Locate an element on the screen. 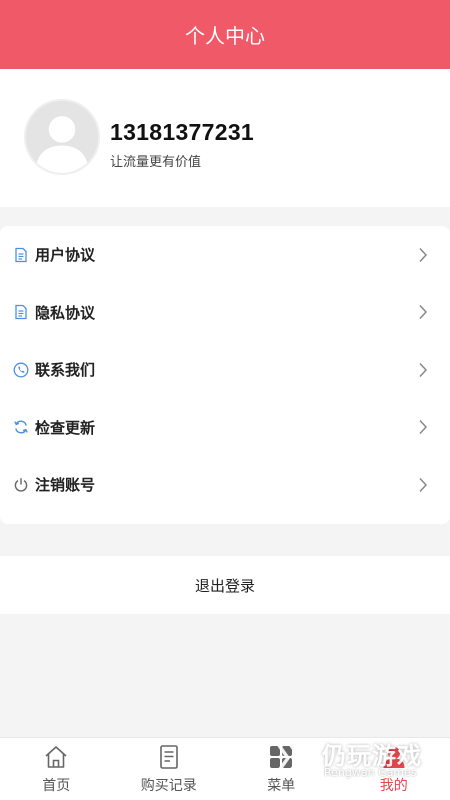  tab-label: 购买记录 is located at coordinates (168, 786).